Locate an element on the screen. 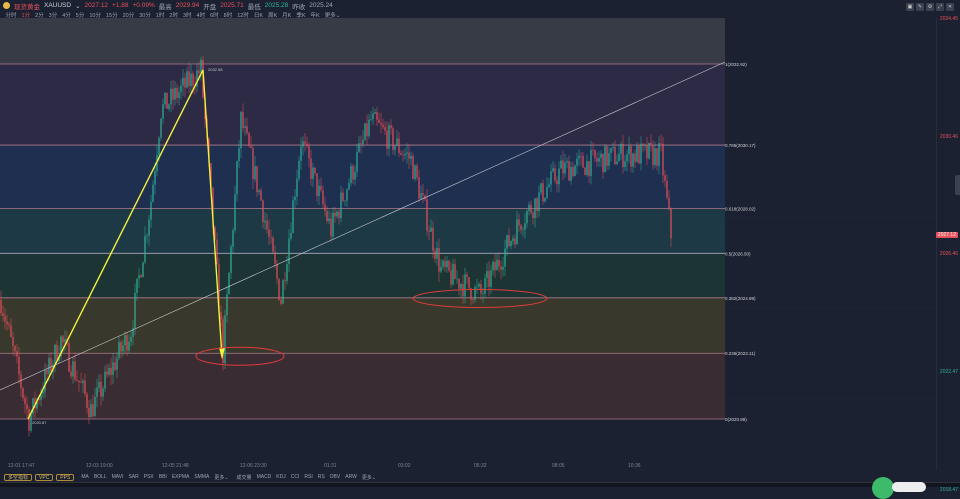 Image resolution: width=960 pixels, height=499 pixels. sub-indicator: KDJ is located at coordinates (280, 477).